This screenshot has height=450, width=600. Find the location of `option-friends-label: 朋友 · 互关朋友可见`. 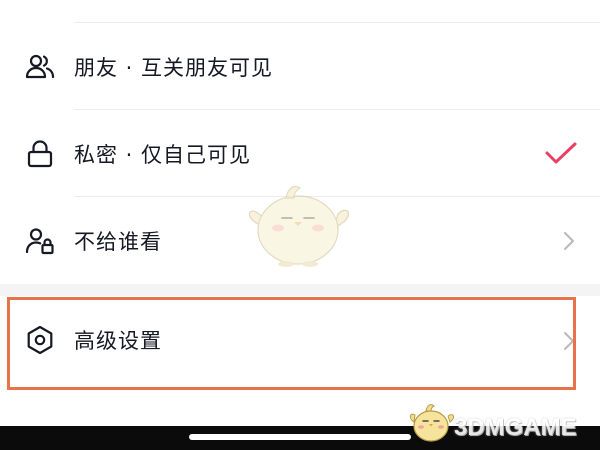

option-friends-label: 朋友 · 互关朋友可见 is located at coordinates (174, 68).